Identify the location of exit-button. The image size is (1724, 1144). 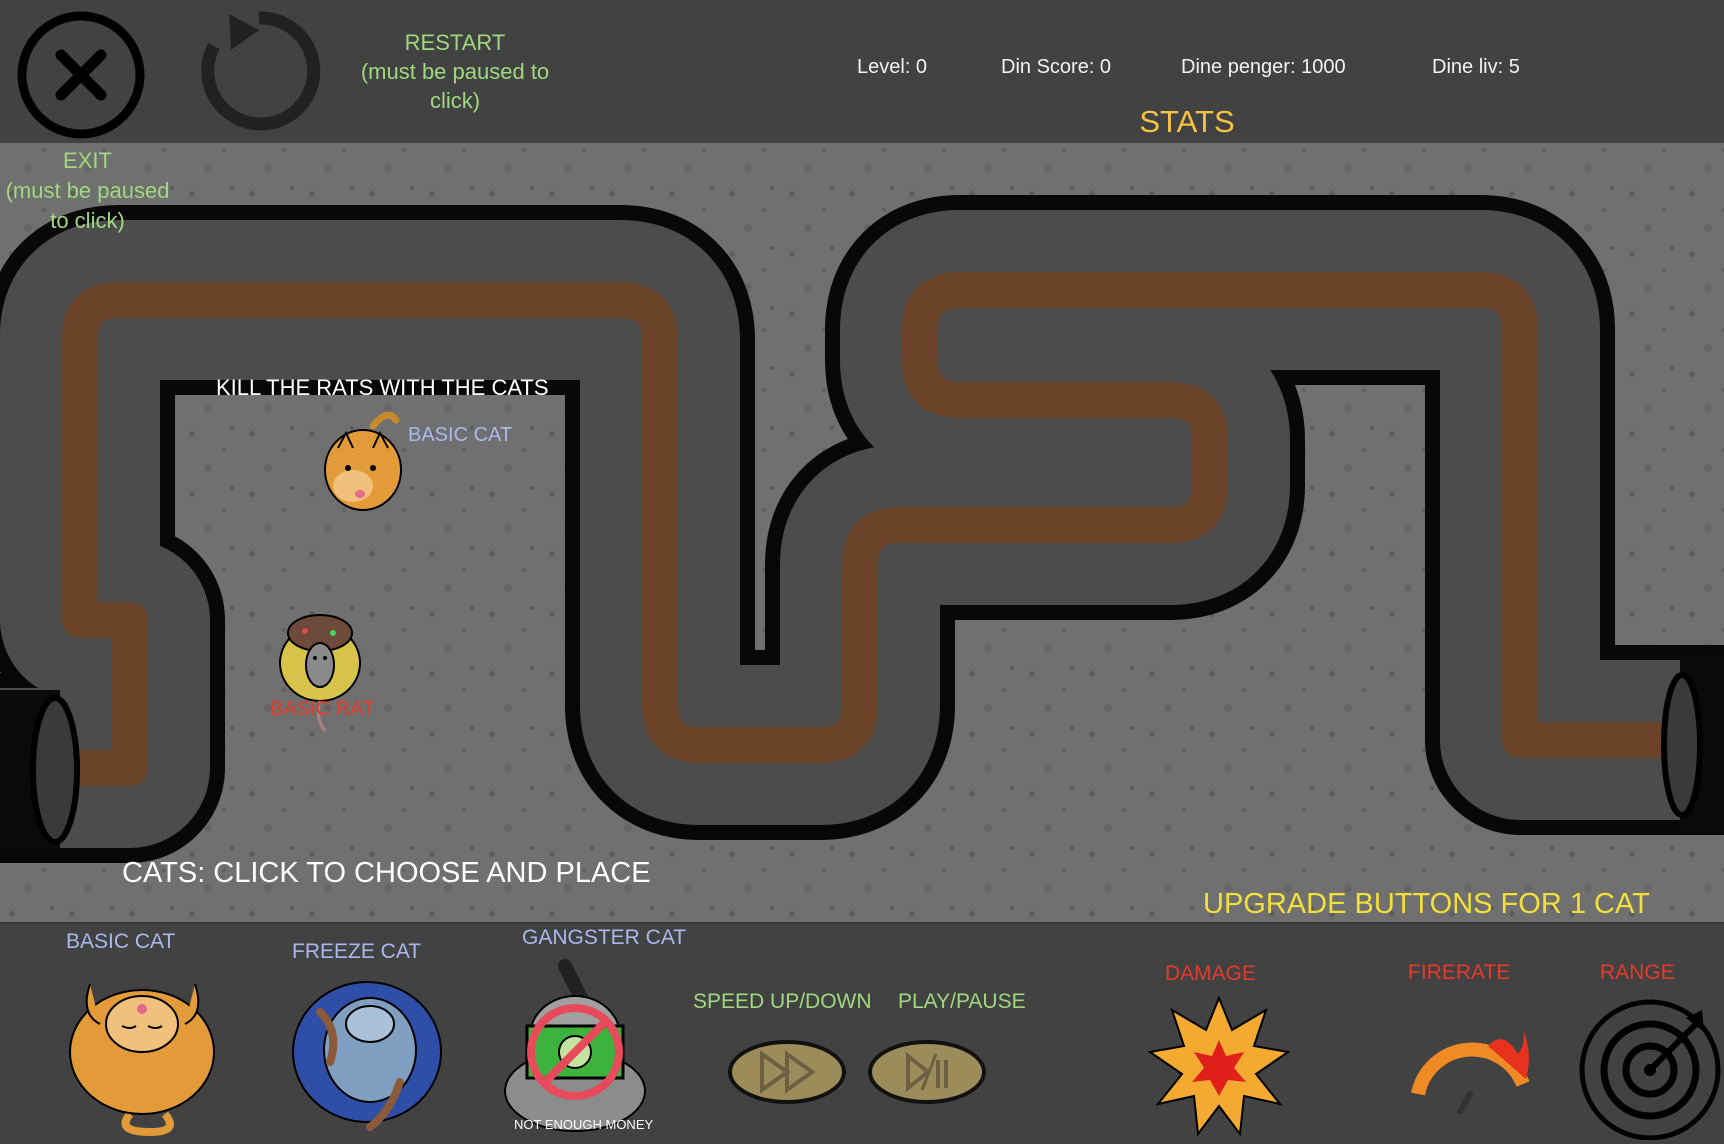
(81, 75).